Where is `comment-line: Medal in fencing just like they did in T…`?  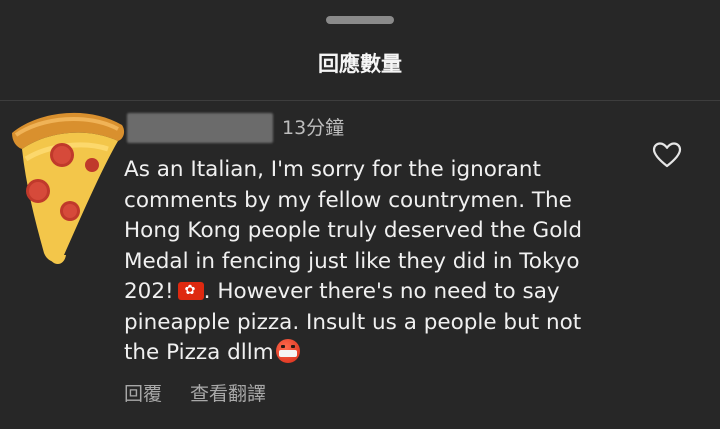
comment-line: Medal in fencing just like they did in T… is located at coordinates (352, 261).